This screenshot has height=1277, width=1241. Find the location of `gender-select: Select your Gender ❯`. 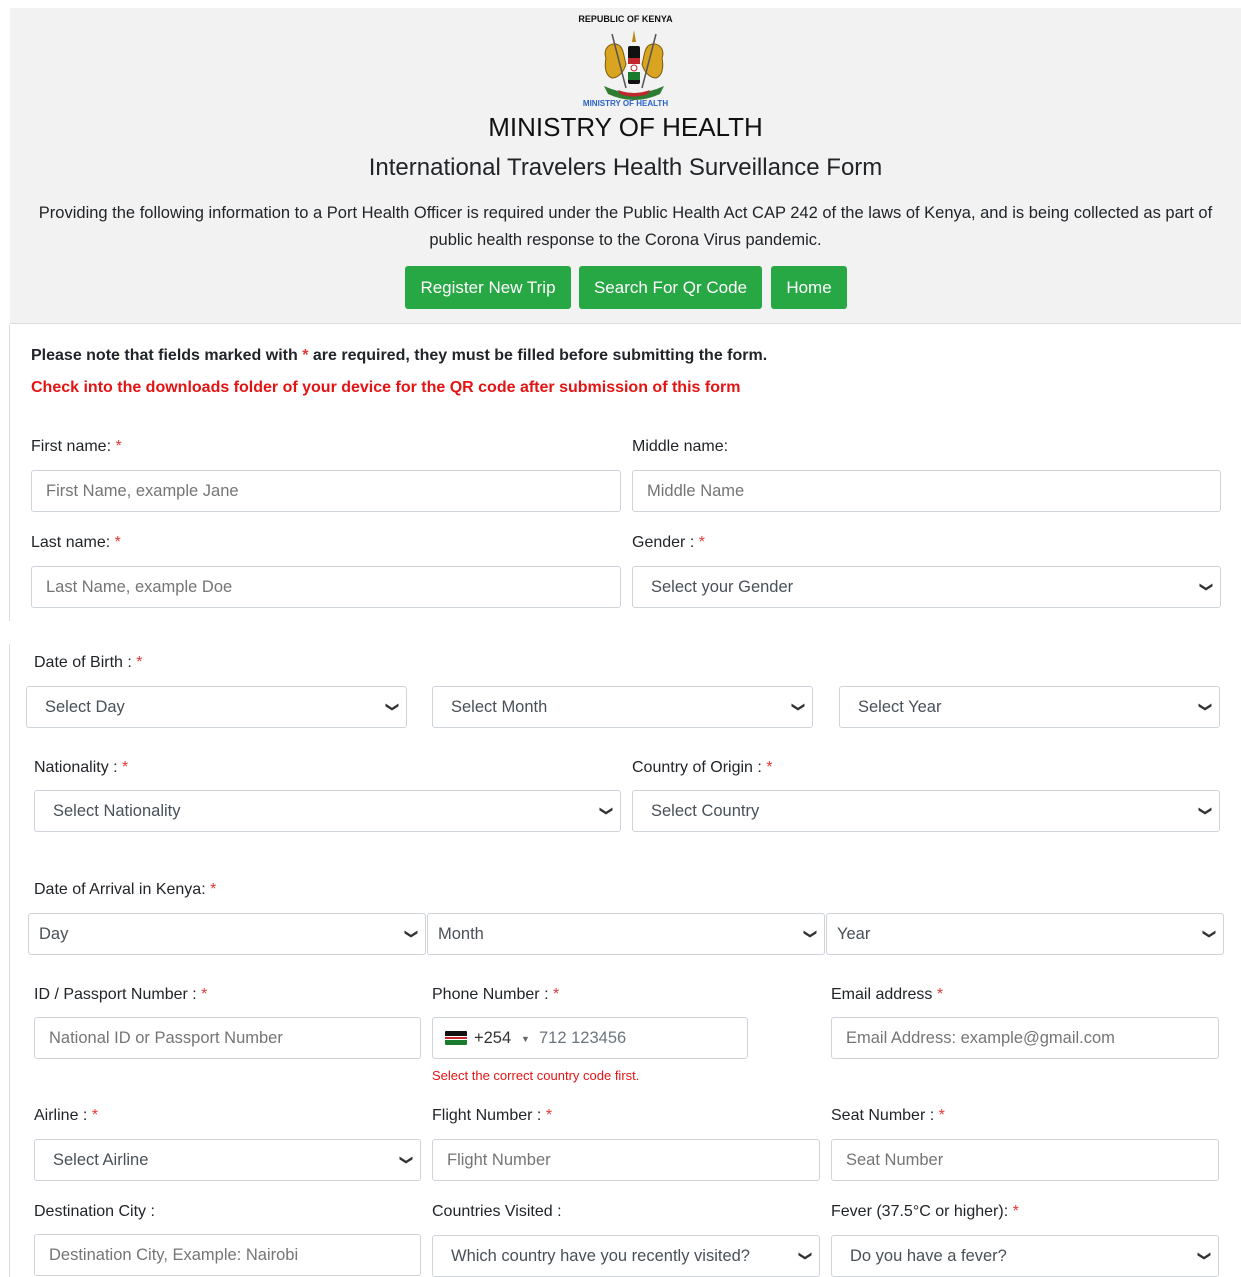

gender-select: Select your Gender ❯ is located at coordinates (926, 587).